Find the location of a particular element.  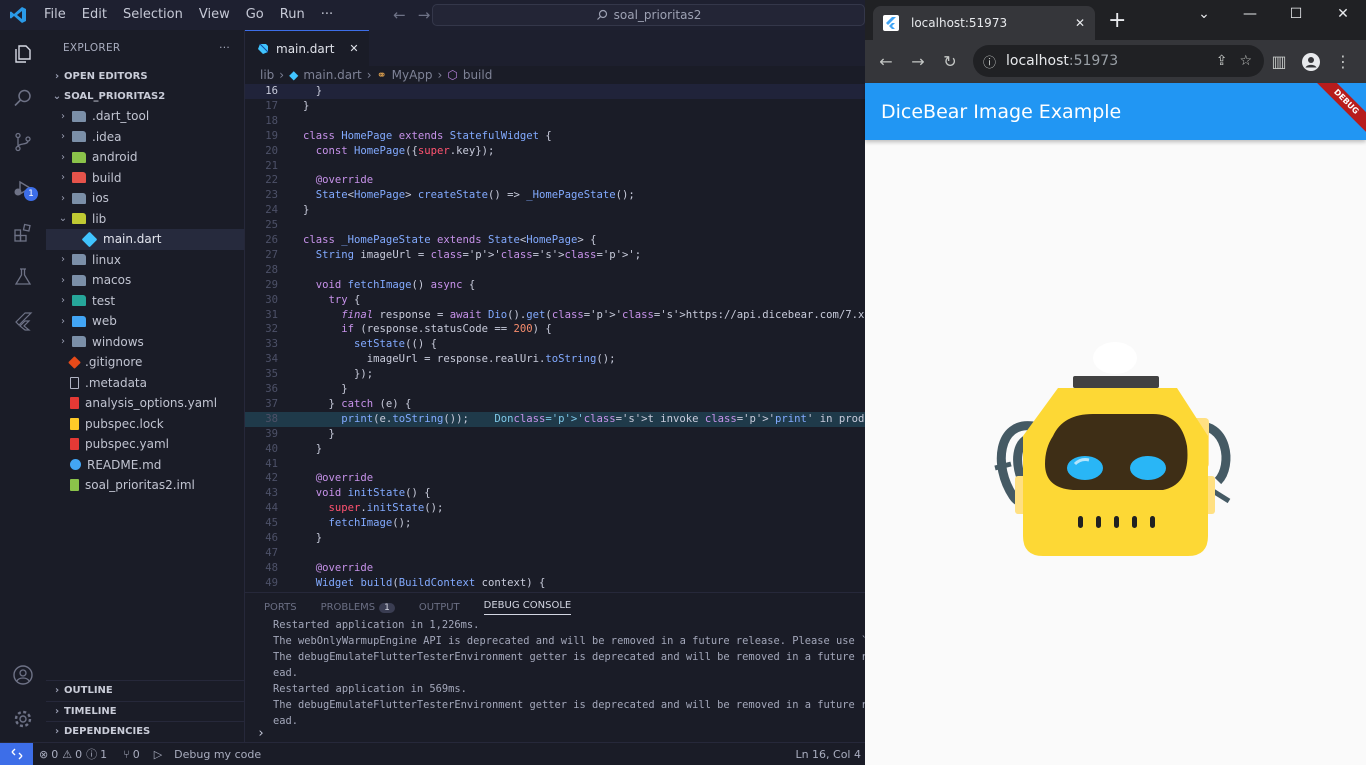

bookmark-star-icon: ☆ is located at coordinates (1245, 61).